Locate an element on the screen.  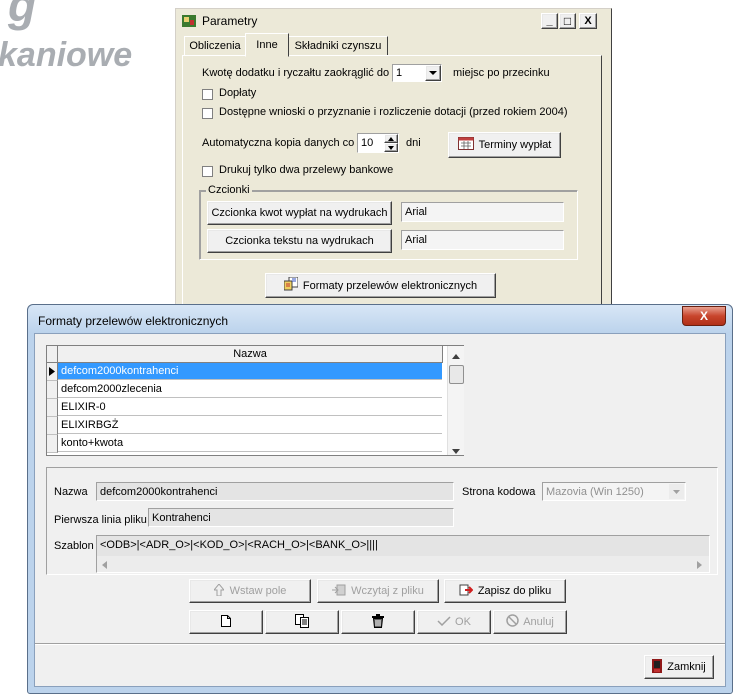
wnioski-checkbox is located at coordinates (207, 113).